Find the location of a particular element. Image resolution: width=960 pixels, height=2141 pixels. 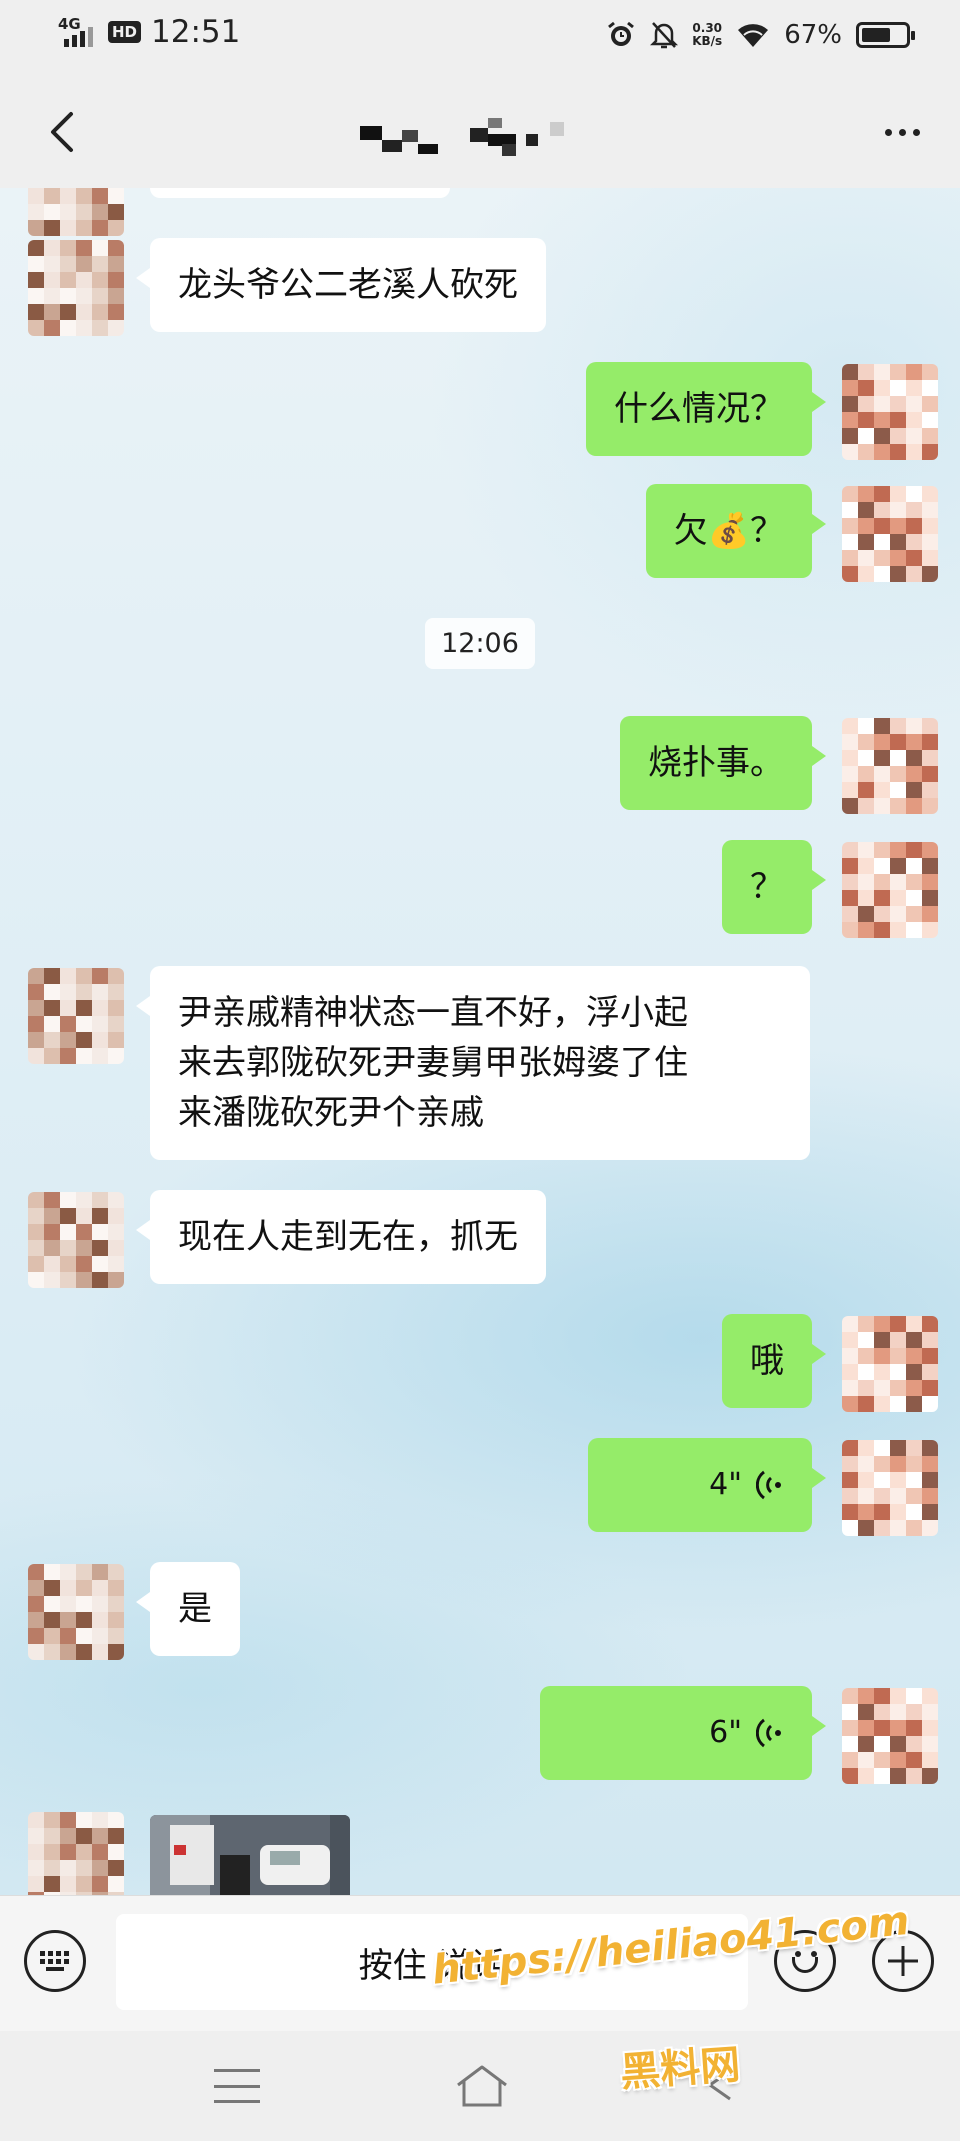

home-icon is located at coordinates (482, 2086).